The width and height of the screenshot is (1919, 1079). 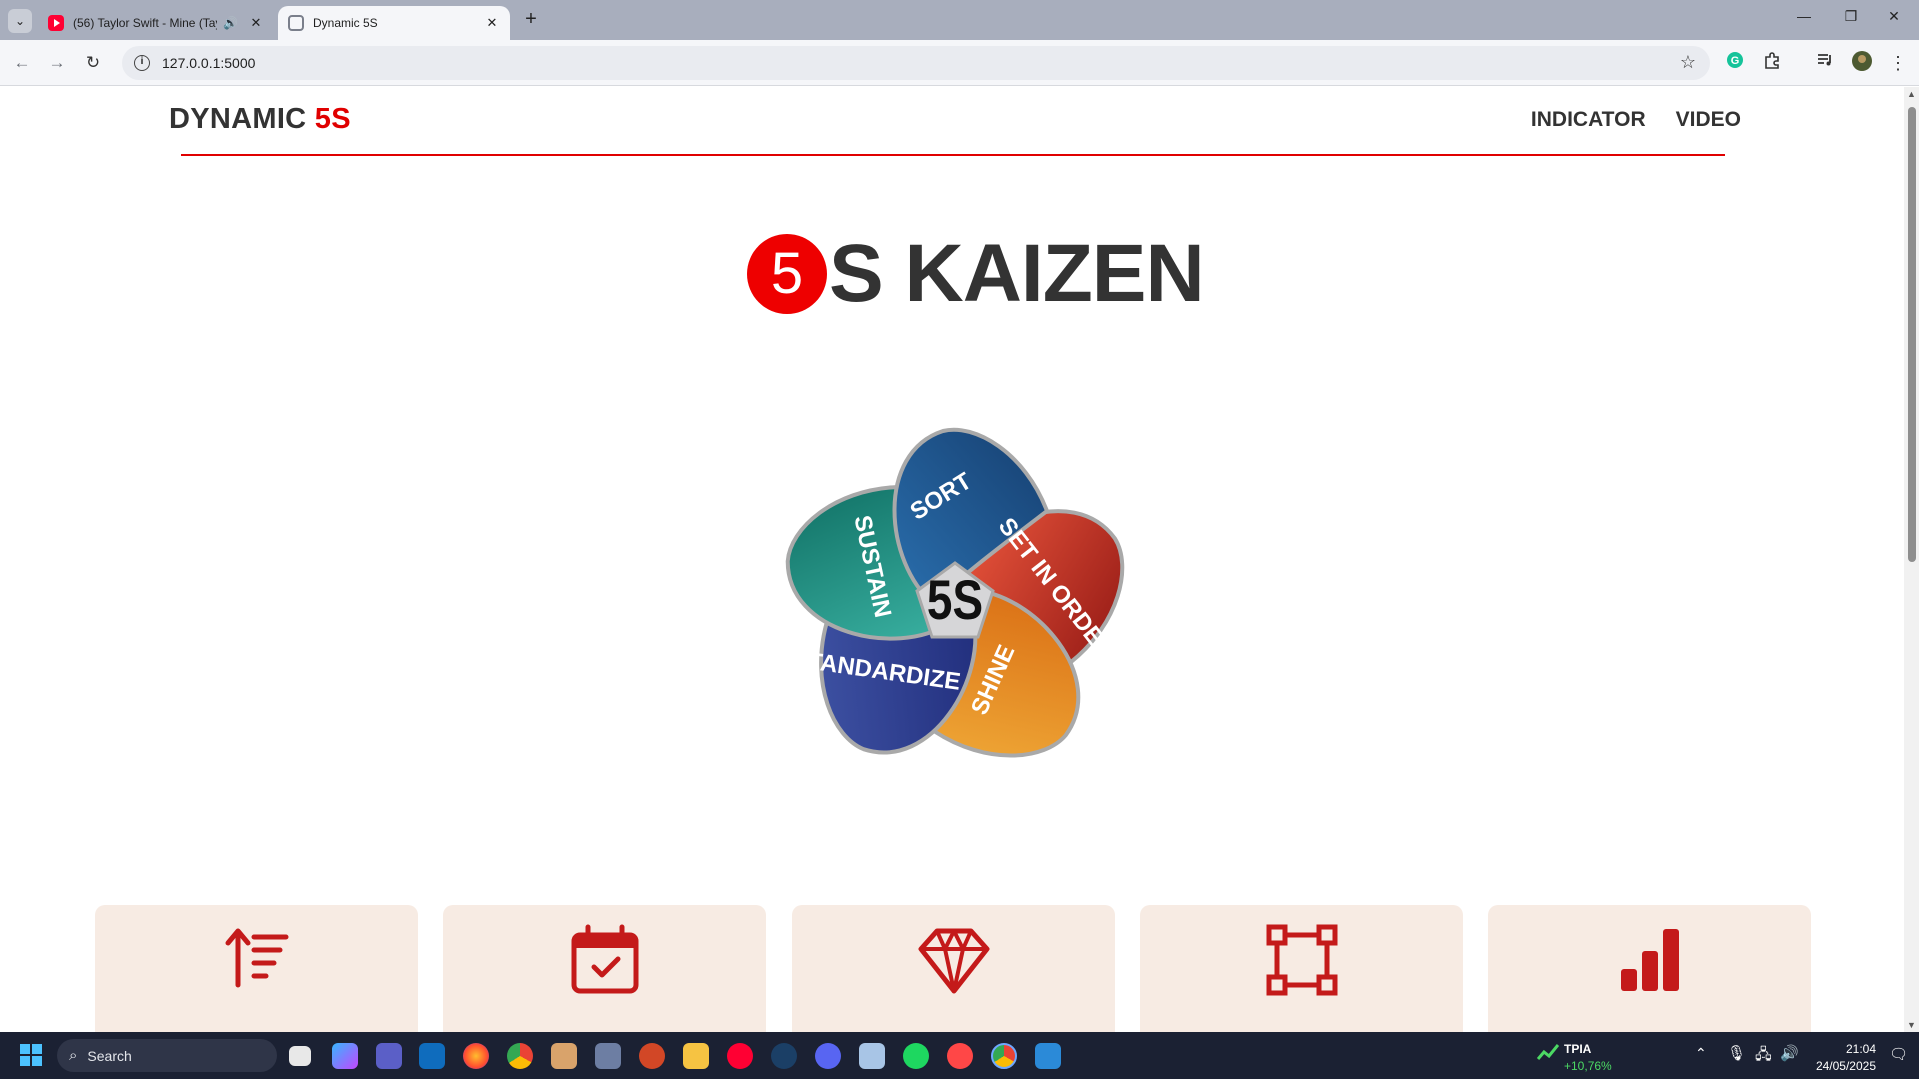 I want to click on discord-icon, so click(x=828, y=1056).